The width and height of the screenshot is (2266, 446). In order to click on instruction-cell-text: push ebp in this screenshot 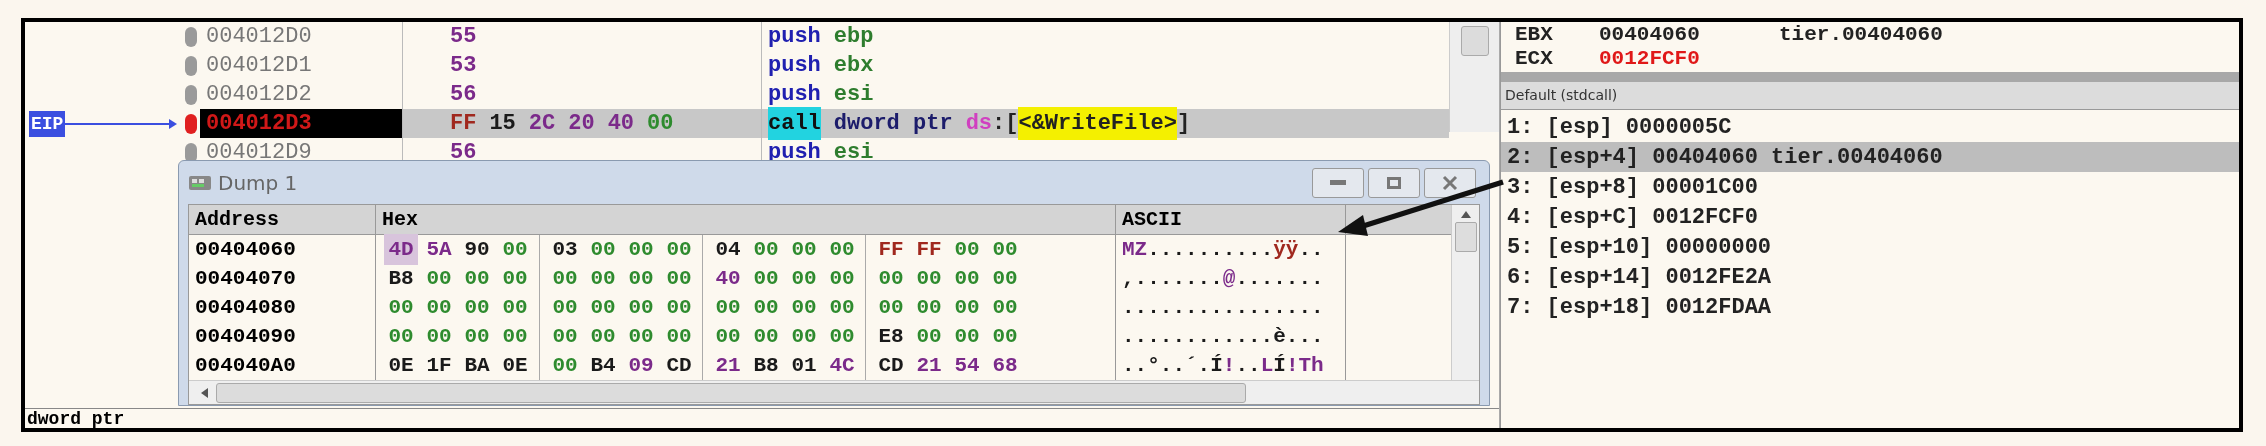, I will do `click(821, 37)`.